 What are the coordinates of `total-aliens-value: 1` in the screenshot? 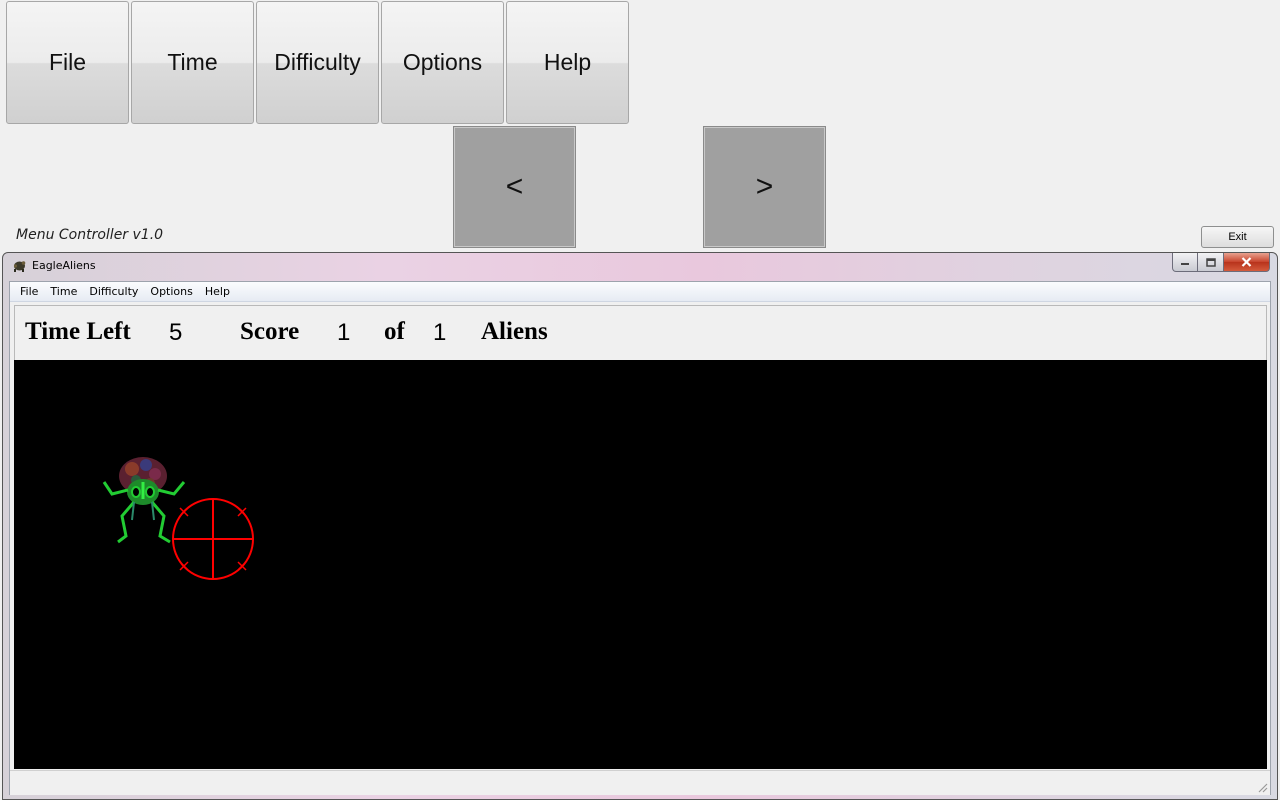 It's located at (440, 332).